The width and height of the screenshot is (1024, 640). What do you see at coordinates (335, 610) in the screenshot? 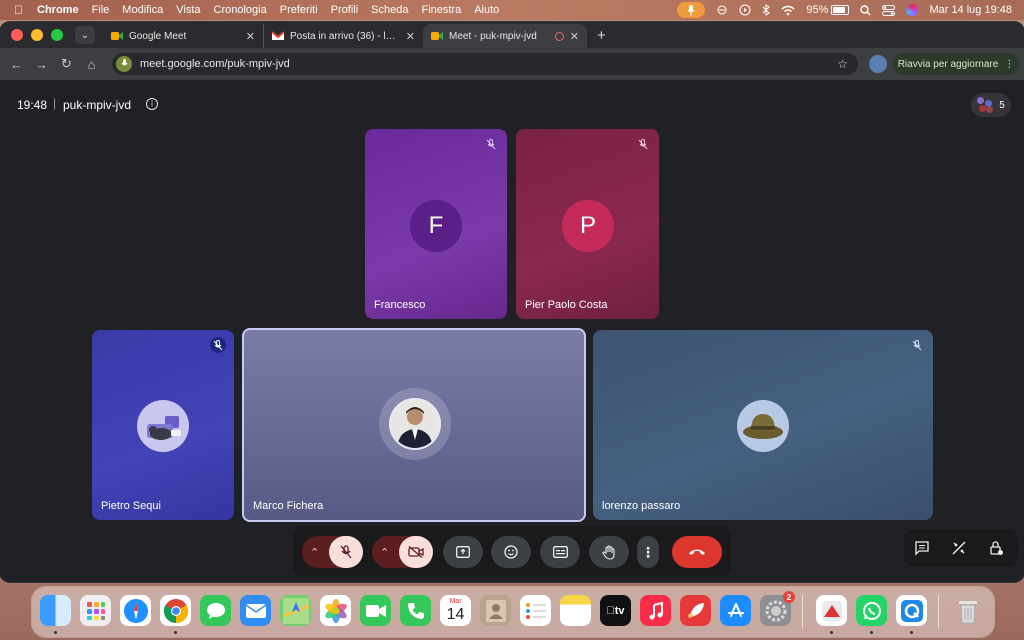
I see `photos-icon` at bounding box center [335, 610].